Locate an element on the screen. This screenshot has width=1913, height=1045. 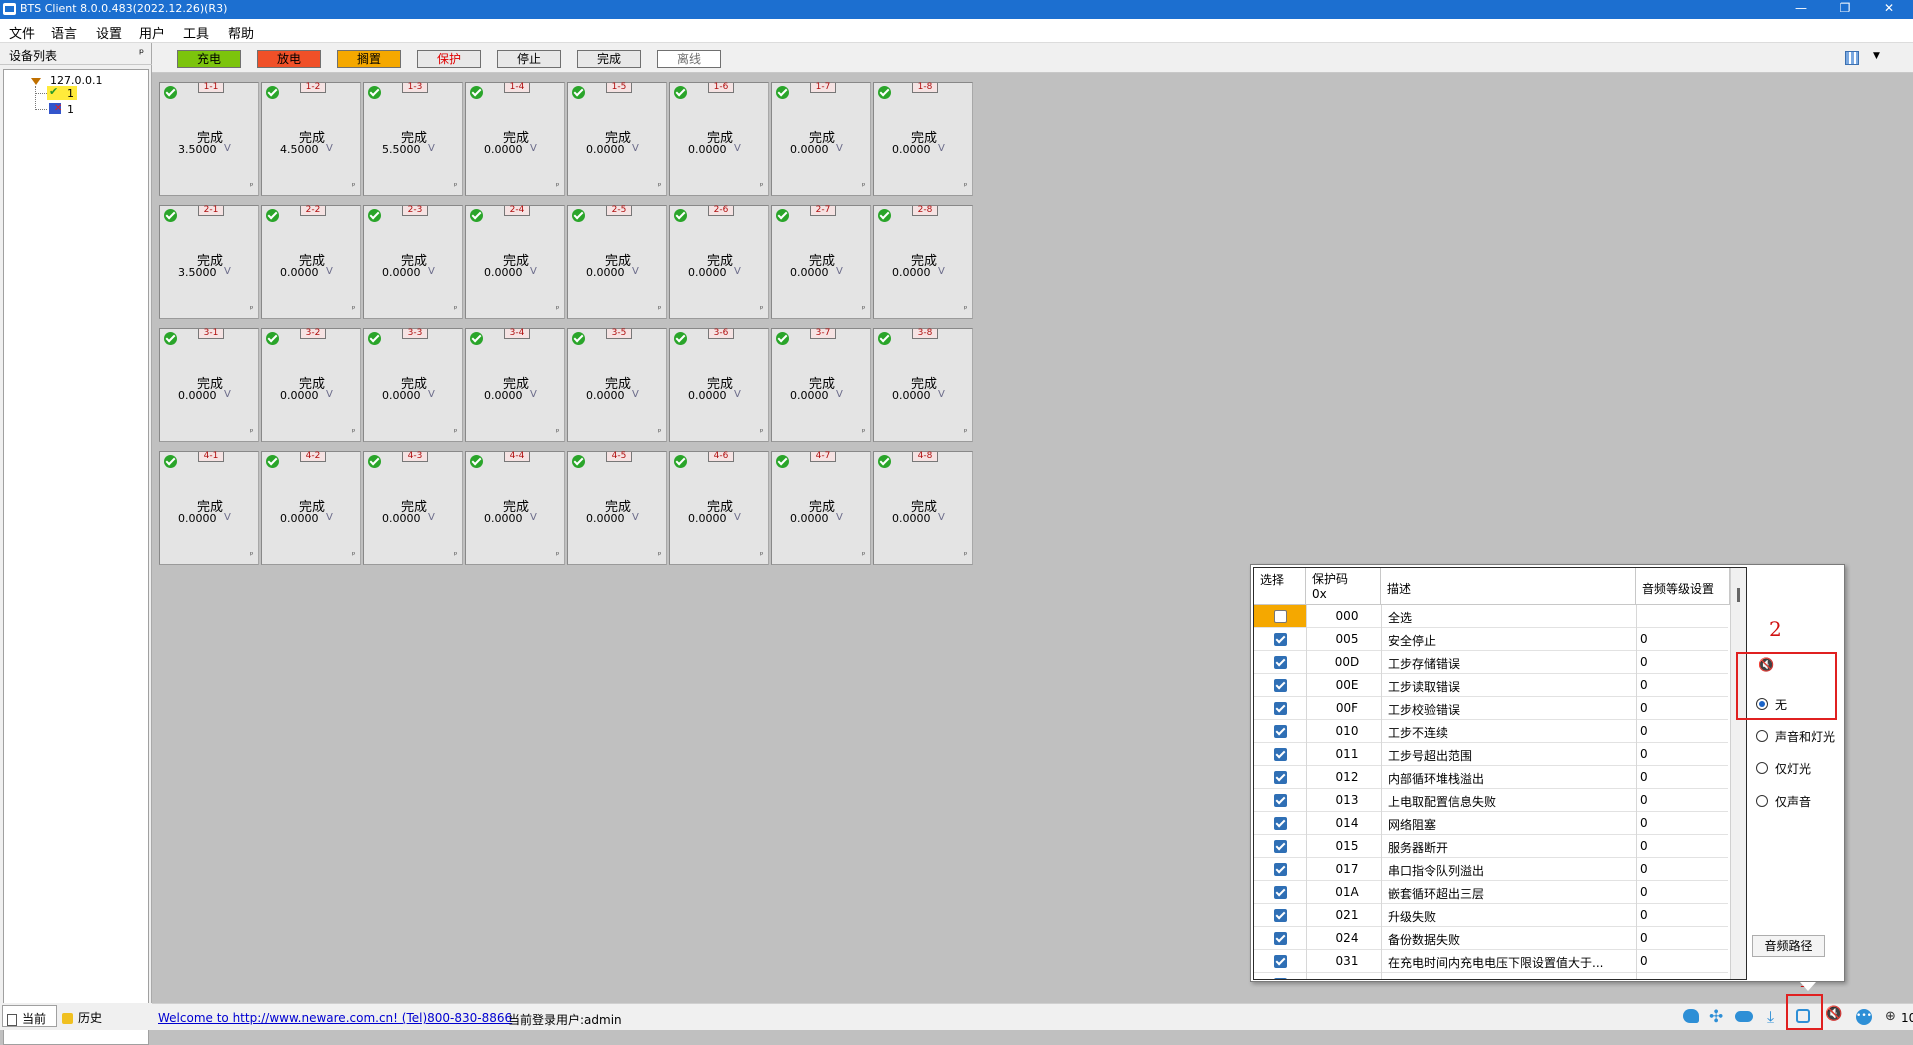
channel-cell: 3-2 完成 0.0000 Vᵖ is located at coordinates (311, 385).